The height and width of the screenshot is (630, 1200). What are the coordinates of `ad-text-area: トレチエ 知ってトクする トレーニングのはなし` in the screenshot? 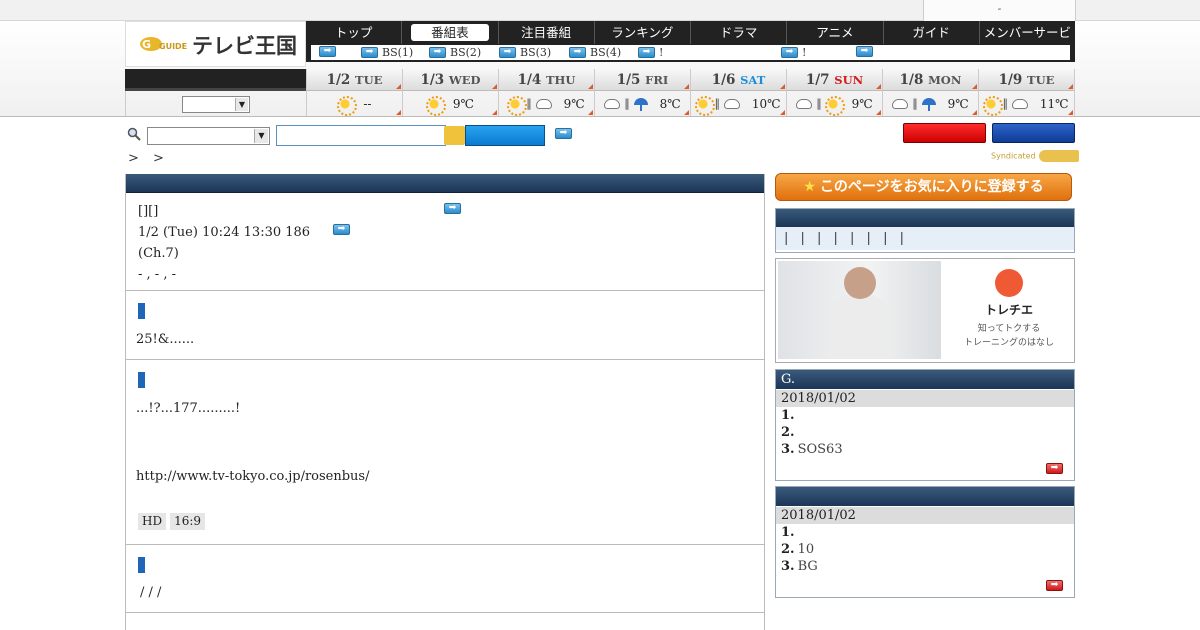 It's located at (1009, 310).